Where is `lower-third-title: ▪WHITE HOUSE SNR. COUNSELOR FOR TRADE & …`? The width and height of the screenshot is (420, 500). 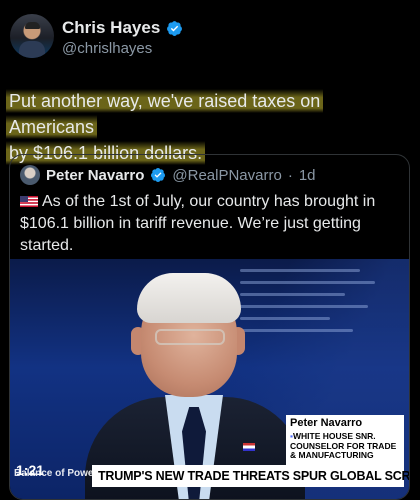 lower-third-title: ▪WHITE HOUSE SNR. COUNSELOR FOR TRADE & … is located at coordinates (343, 445).